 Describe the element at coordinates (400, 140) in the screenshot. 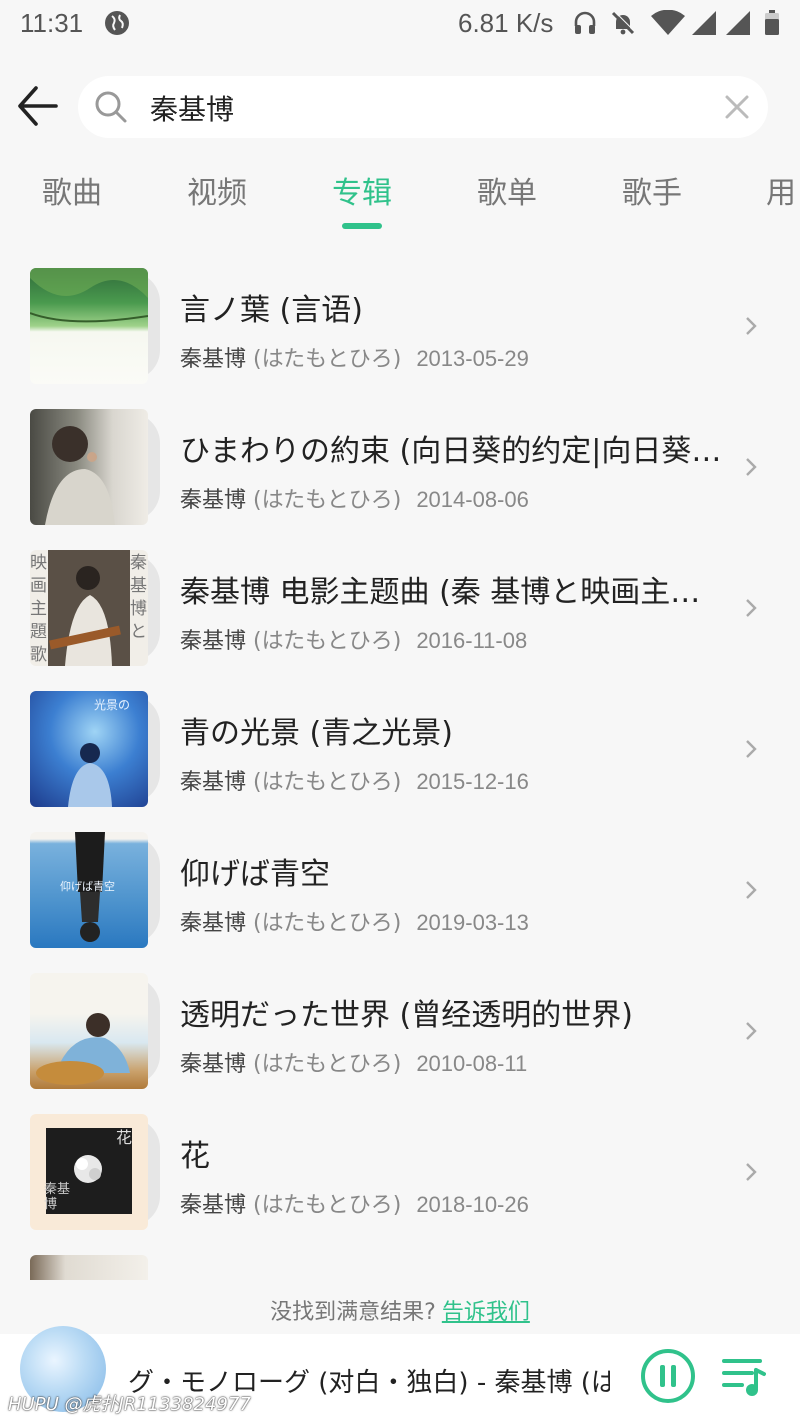

I see `search-header: 秦基博 歌曲 视频 专辑 歌单 歌手 用` at that location.